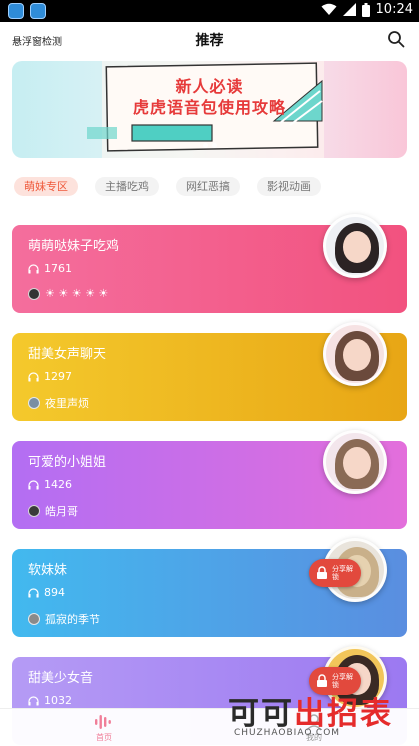 Image resolution: width=419 pixels, height=746 pixels. Describe the element at coordinates (209, 479) in the screenshot. I see `voice-pack-card: 可爱的小姐姐 1426 皓月哥` at that location.